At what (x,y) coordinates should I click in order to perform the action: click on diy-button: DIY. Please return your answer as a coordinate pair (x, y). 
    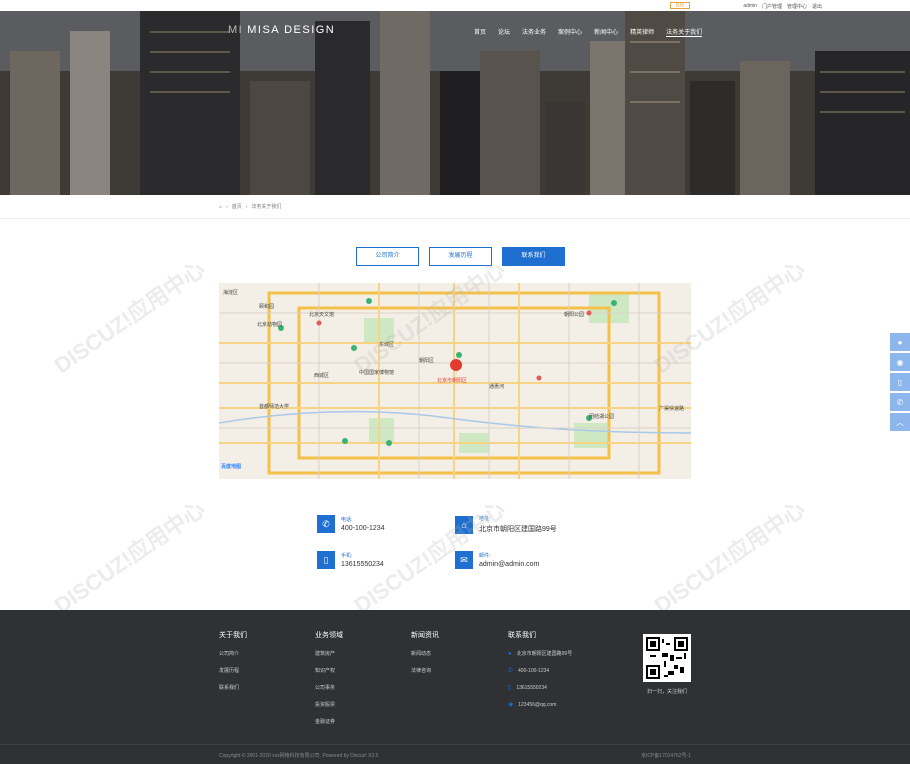
    Looking at the image, I should click on (680, 5).